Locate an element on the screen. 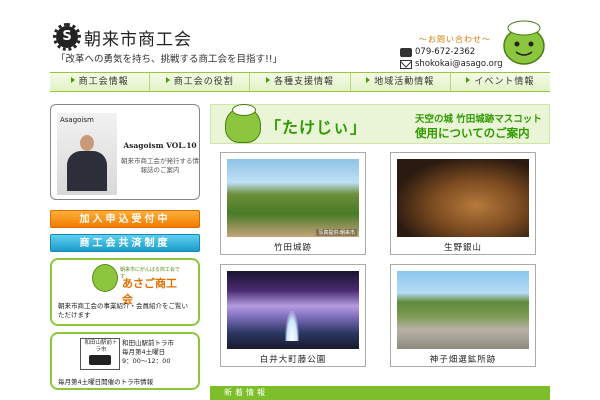  contact-box: ～お問い合わせ～ 079-672-2362 shokokai@asago.org is located at coordinates (455, 51).